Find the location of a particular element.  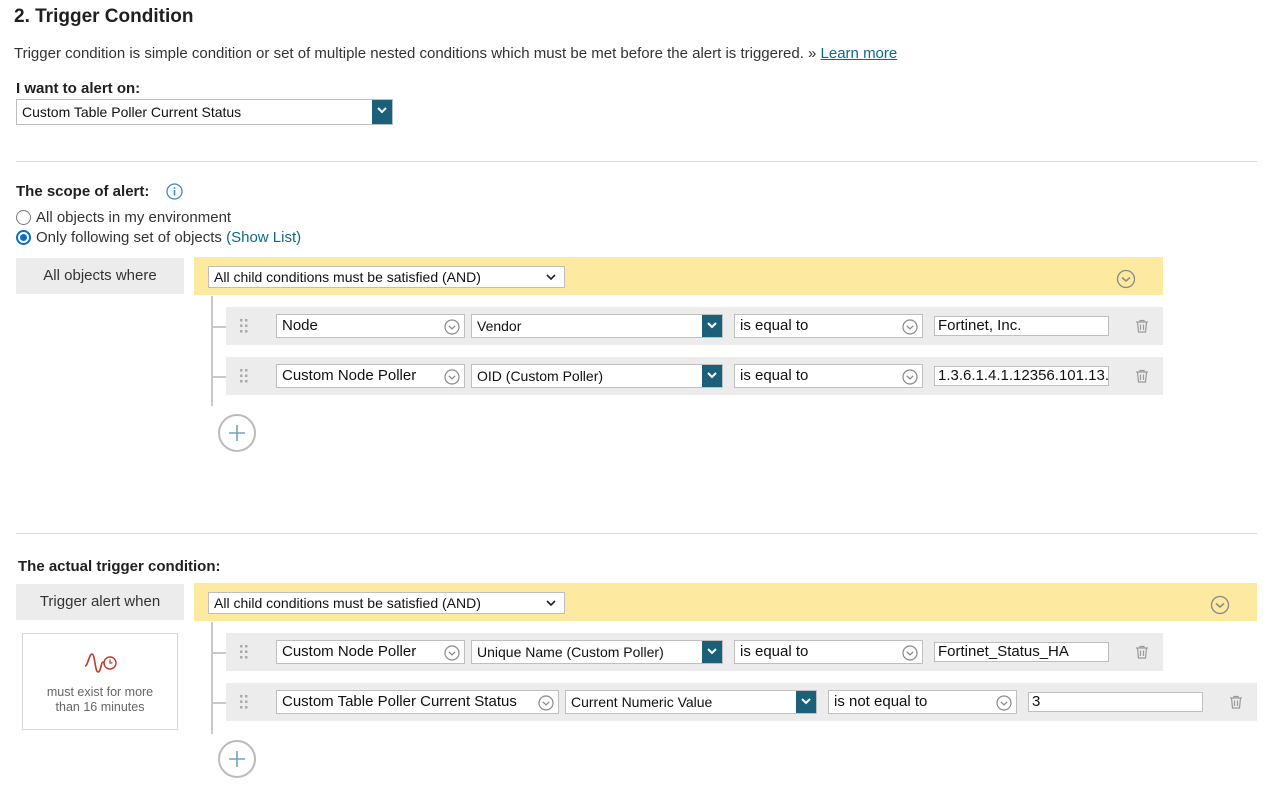

condition-field-select: Node is located at coordinates (370, 326).